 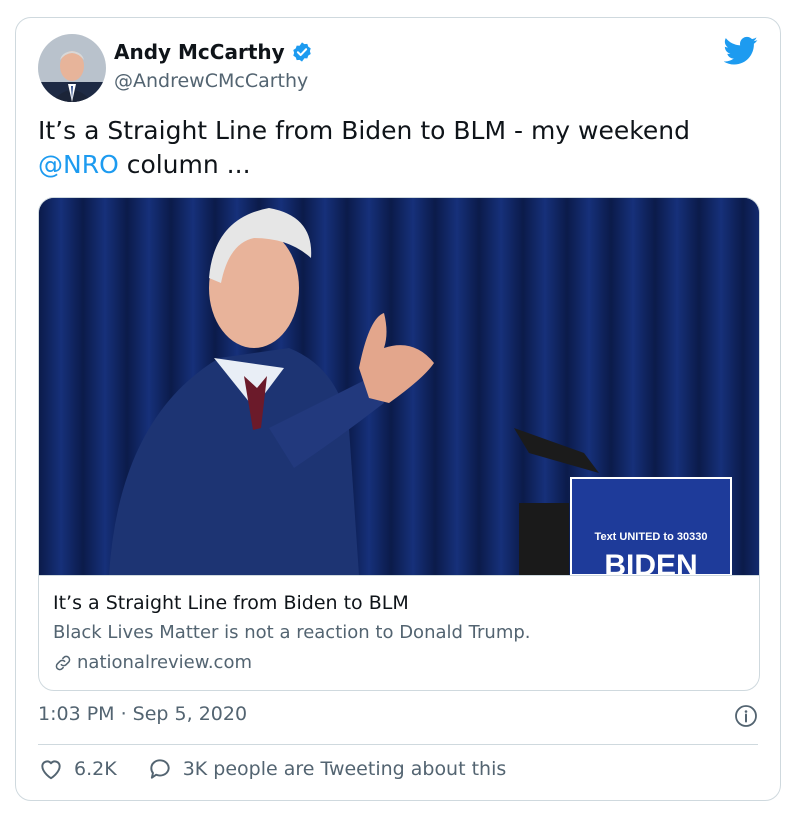 What do you see at coordinates (399, 663) in the screenshot?
I see `link-domain: nationalreview.com` at bounding box center [399, 663].